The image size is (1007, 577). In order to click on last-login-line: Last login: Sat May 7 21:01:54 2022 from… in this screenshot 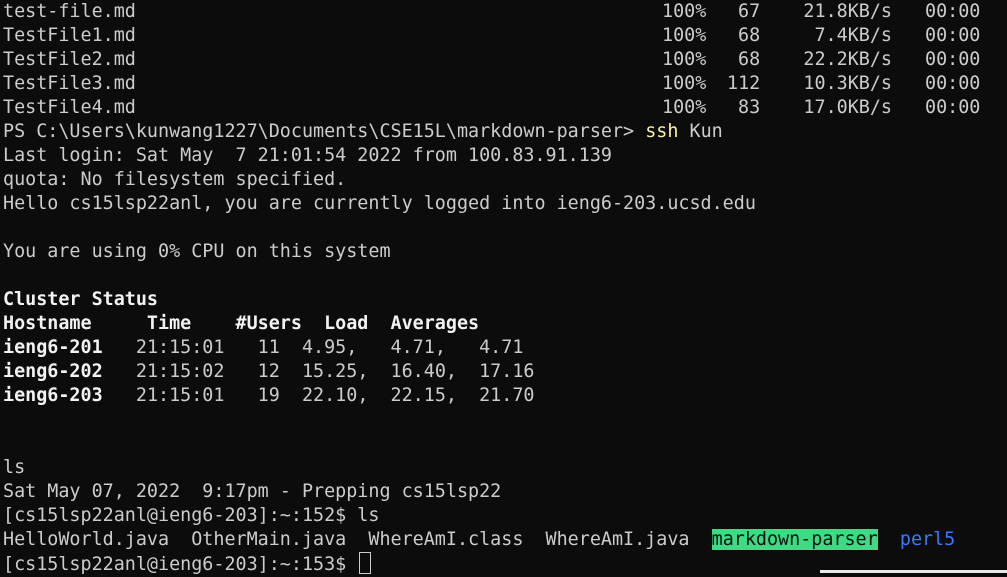, I will do `click(307, 155)`.